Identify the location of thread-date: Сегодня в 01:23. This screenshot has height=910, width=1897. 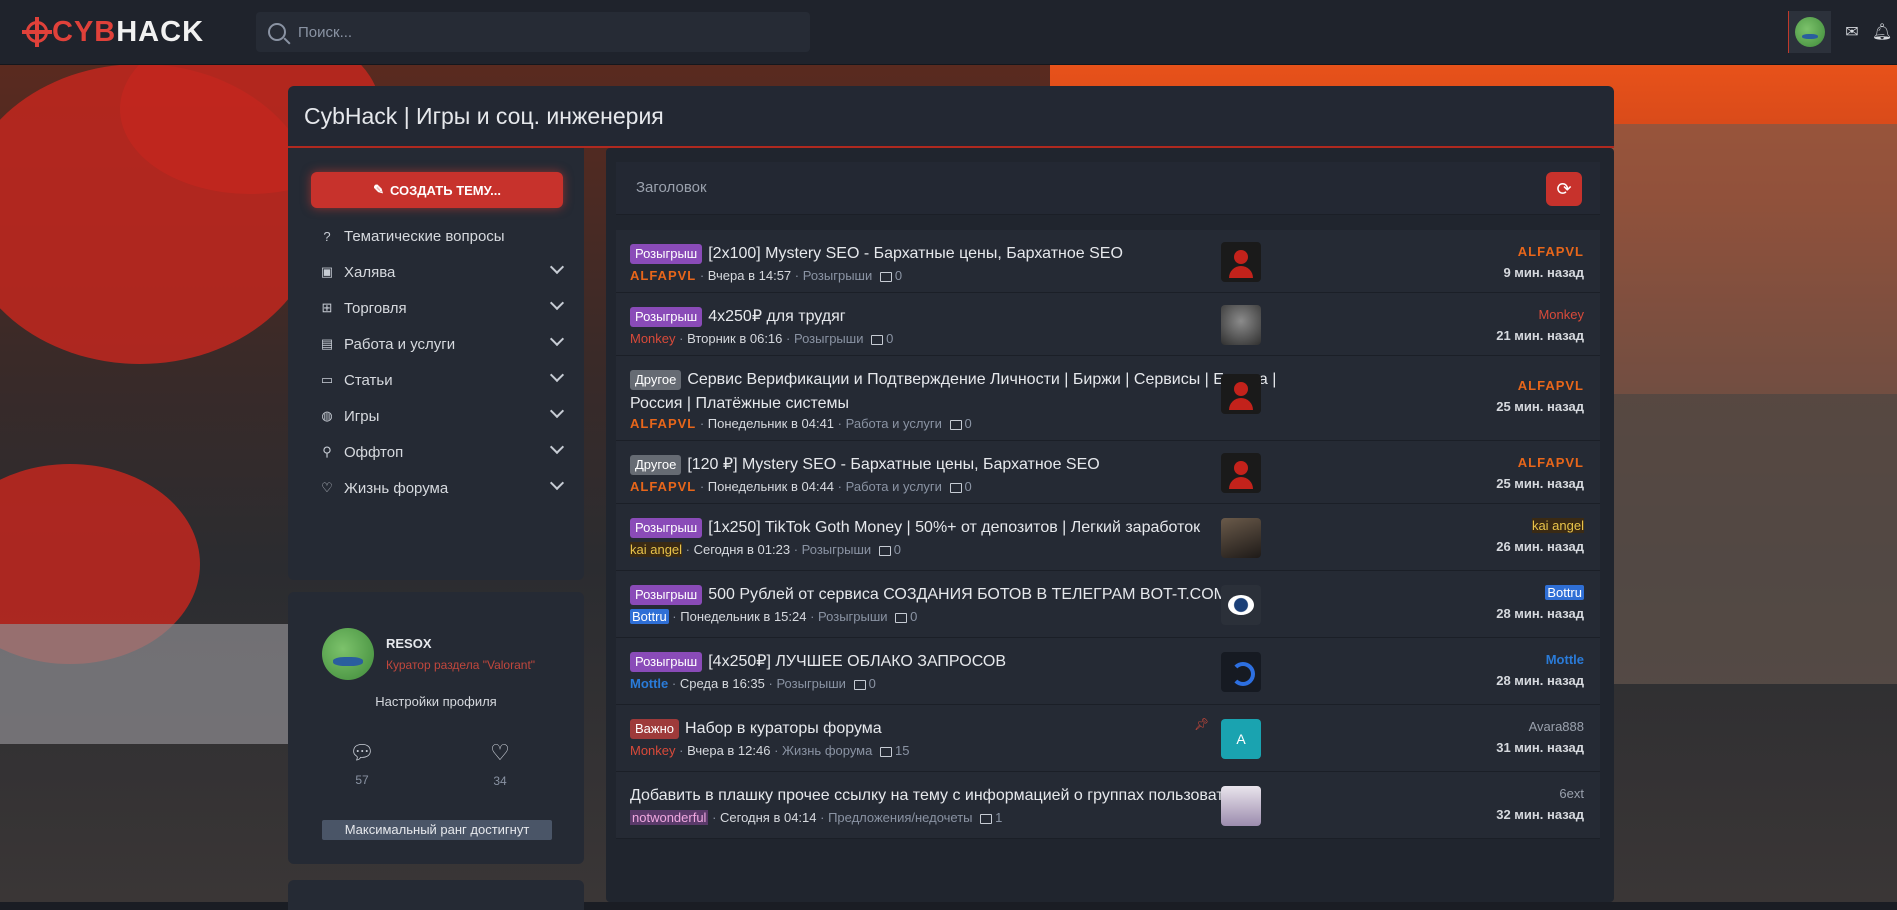
(742, 549).